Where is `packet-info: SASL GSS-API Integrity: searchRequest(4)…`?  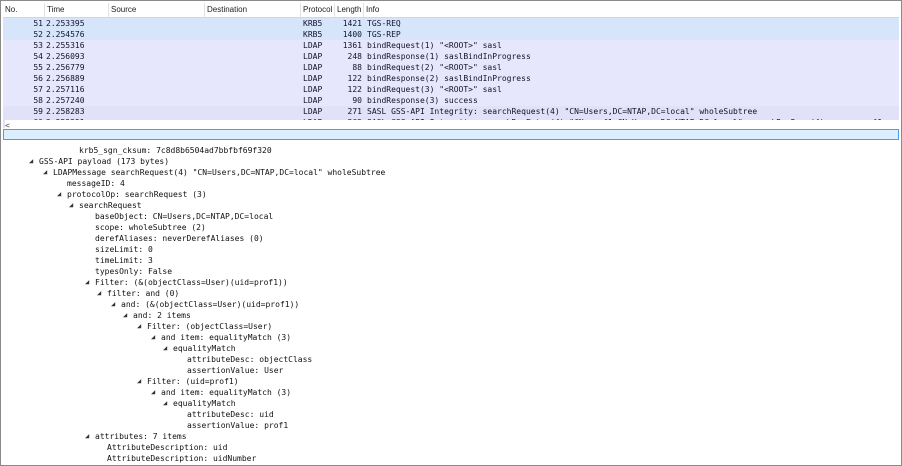
packet-info: SASL GSS-API Integrity: searchRequest(4)… is located at coordinates (562, 111).